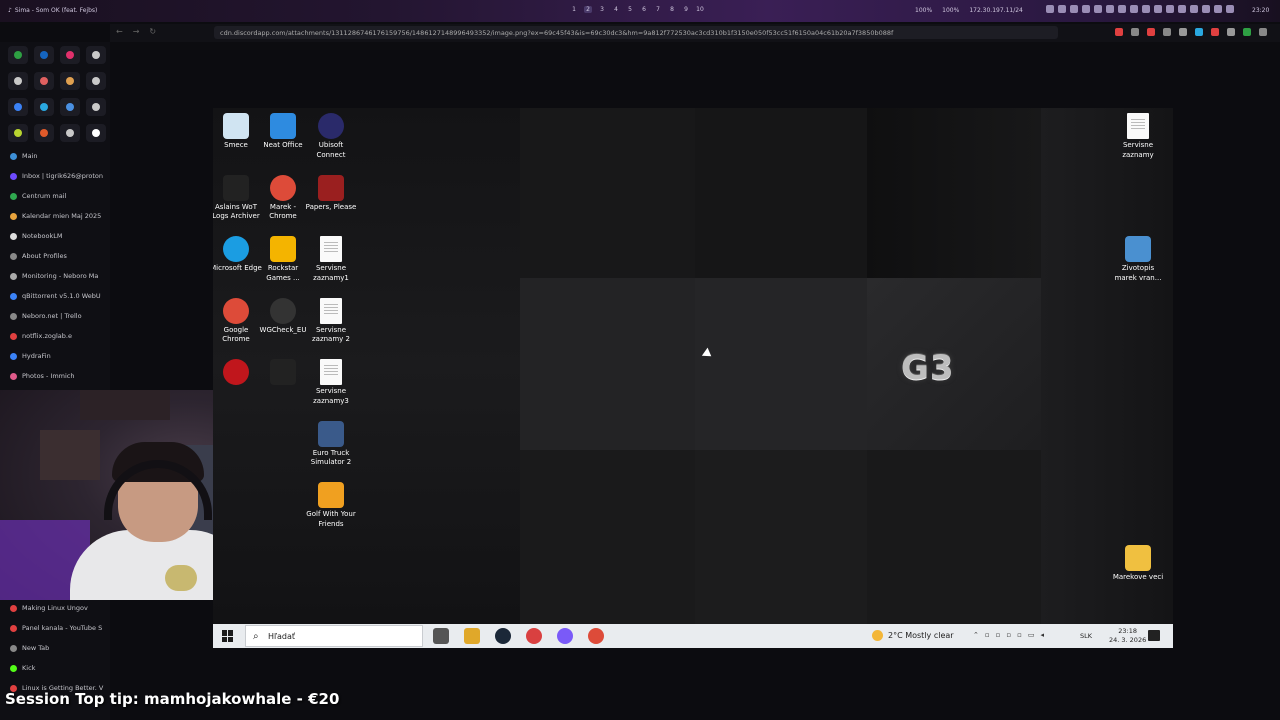 The width and height of the screenshot is (1280, 720). What do you see at coordinates (331, 444) in the screenshot?
I see `desktop-shortcut: Euro Truck Simulator 2` at bounding box center [331, 444].